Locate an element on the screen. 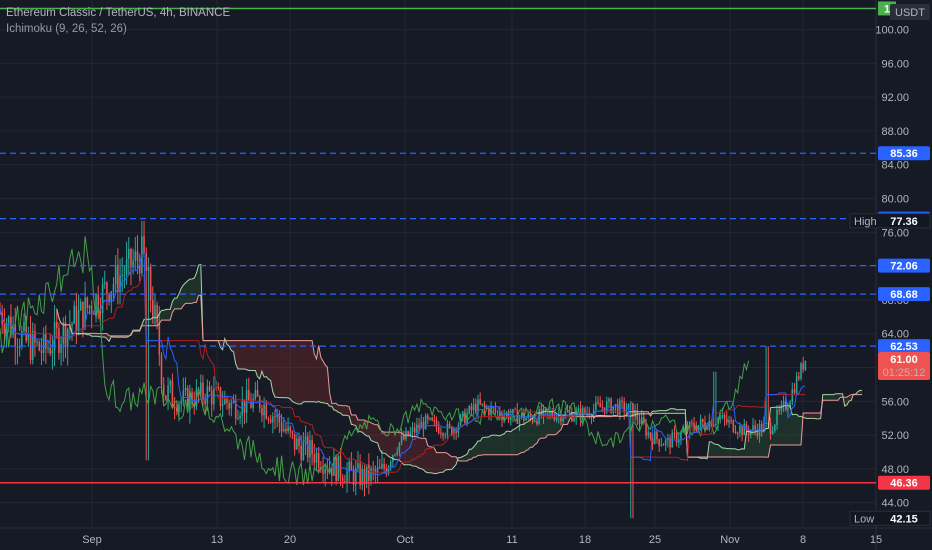 The image size is (932, 550). time-axis: Sep 13 20 Oct 11 18 25 Nov 8 15 is located at coordinates (482, 540).